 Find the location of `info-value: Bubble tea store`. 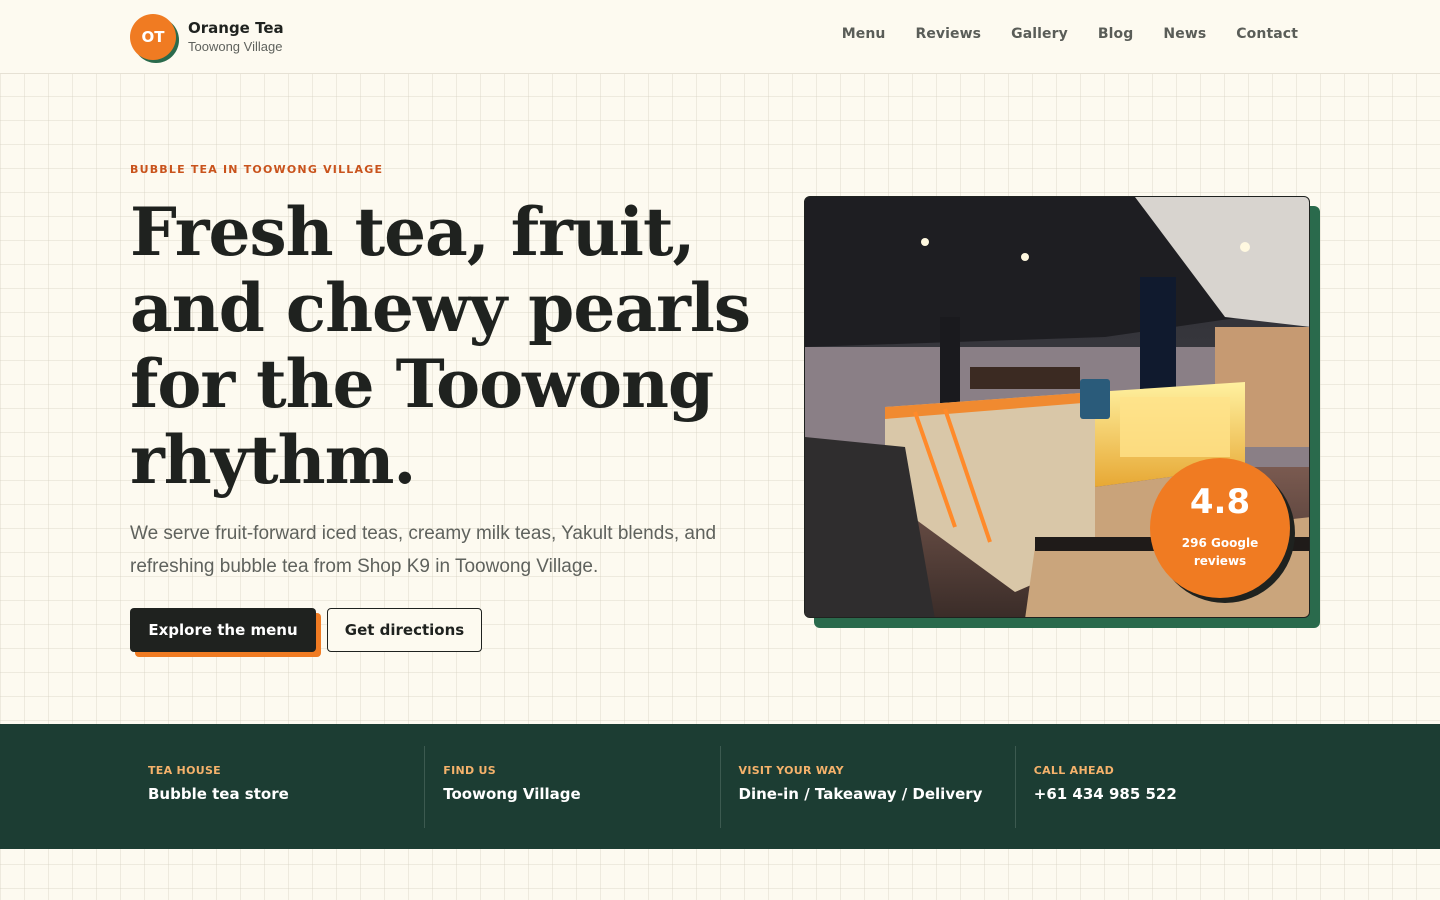

info-value: Bubble tea store is located at coordinates (218, 794).